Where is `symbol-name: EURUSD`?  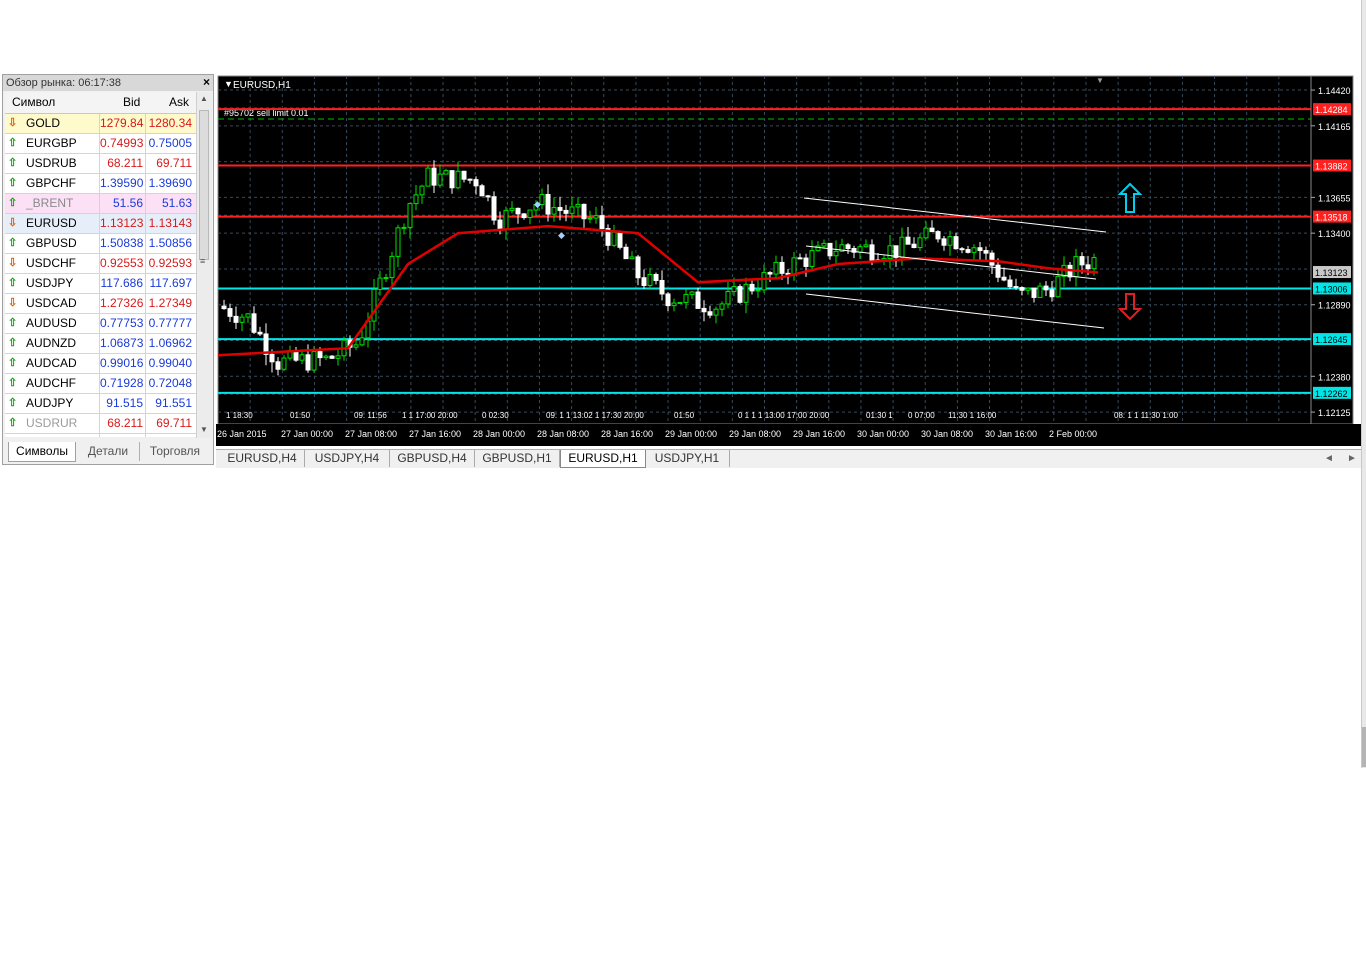
symbol-name: EURUSD is located at coordinates (51, 223).